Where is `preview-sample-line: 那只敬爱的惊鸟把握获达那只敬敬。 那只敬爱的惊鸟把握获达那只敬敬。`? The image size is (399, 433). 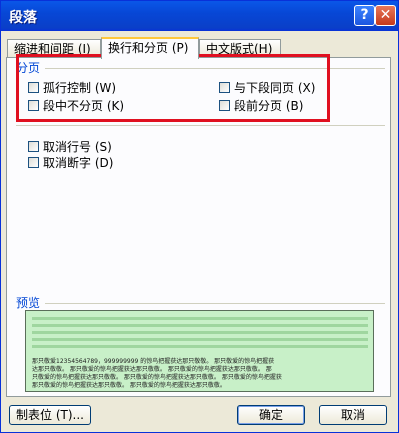 preview-sample-line: 那只敬爱的惊鸟把握获达那只敬敬。 那只敬爱的惊鸟把握获达那只敬敬。 is located at coordinates (129, 385).